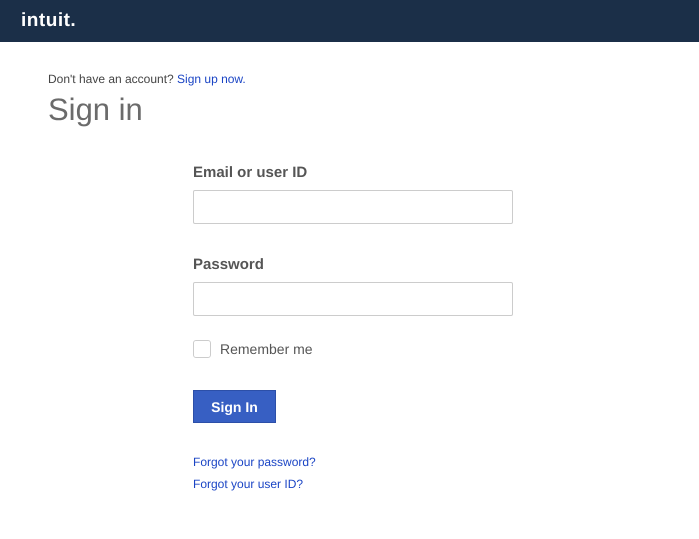 The height and width of the screenshot is (539, 699). What do you see at coordinates (48, 21) in the screenshot?
I see `logo: intuit.` at bounding box center [48, 21].